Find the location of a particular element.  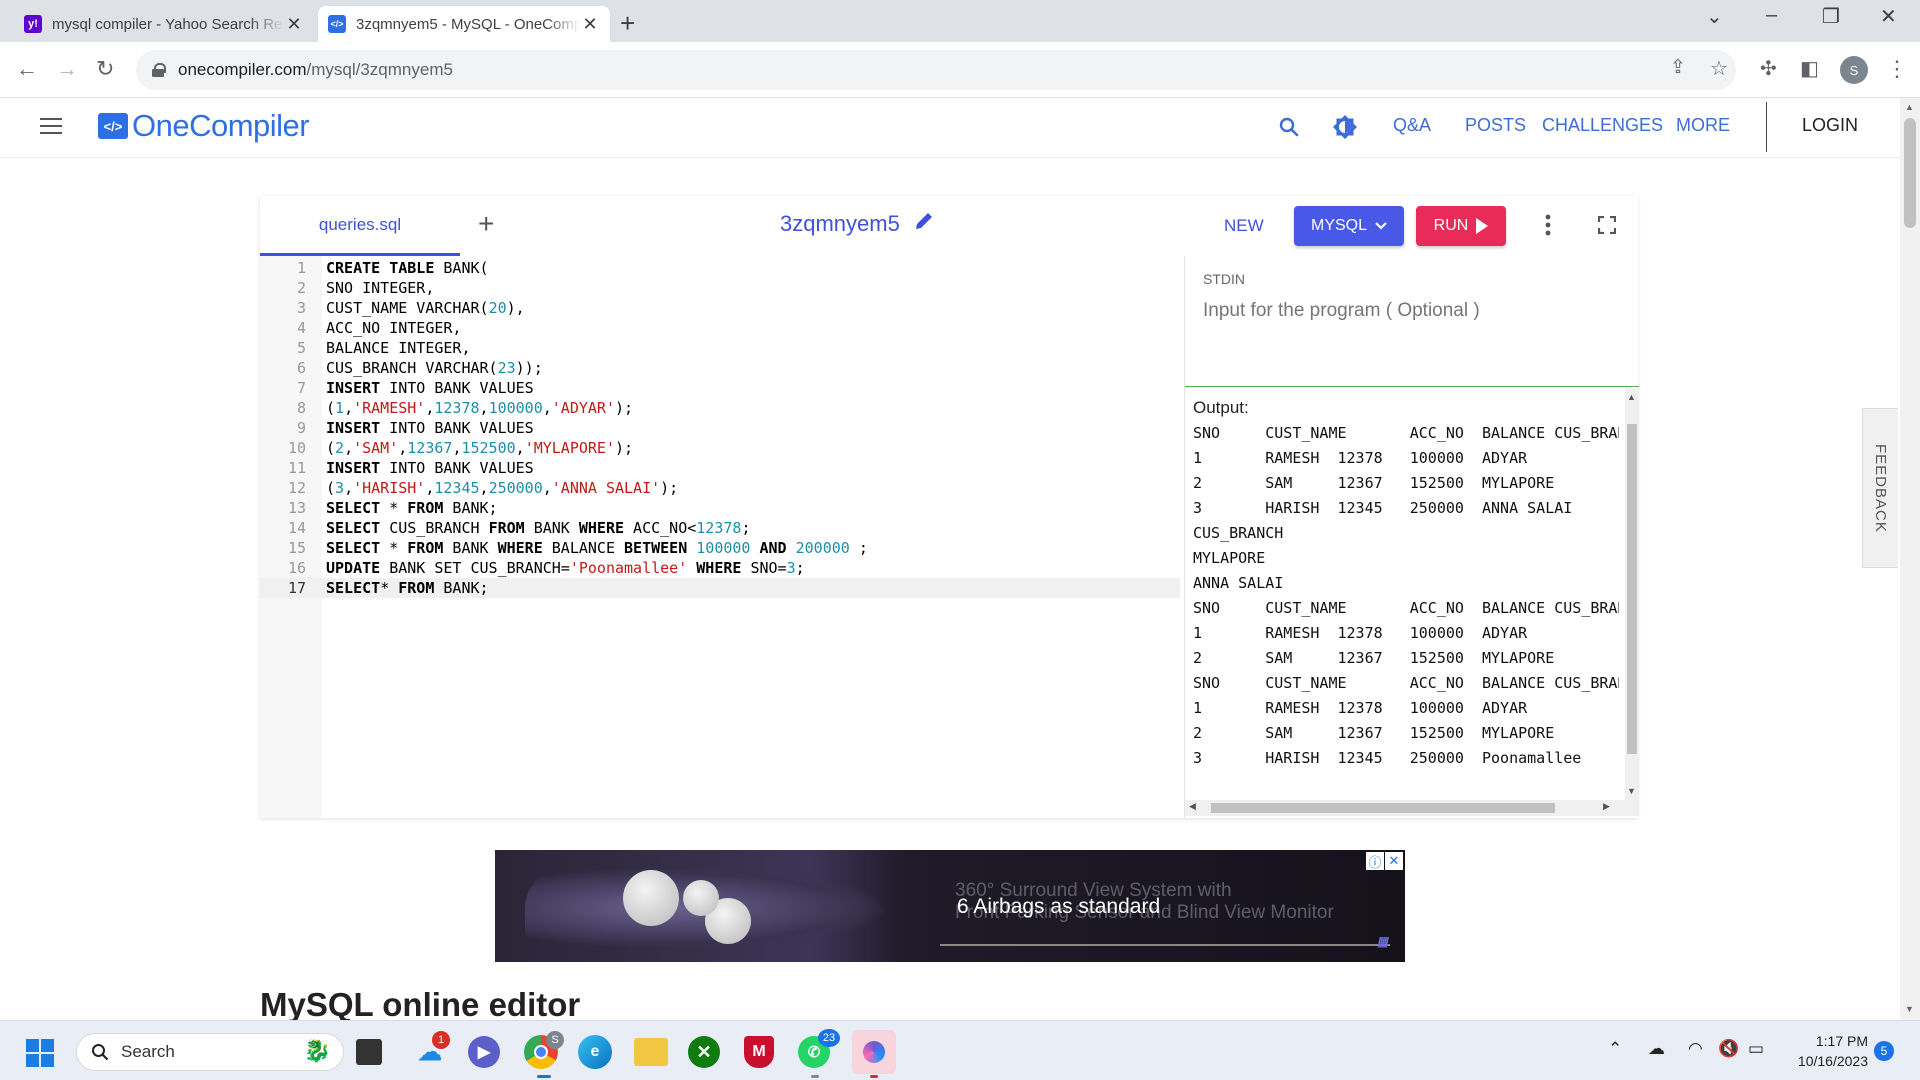

feedback-label: FEEDBACK is located at coordinates (1880, 488).